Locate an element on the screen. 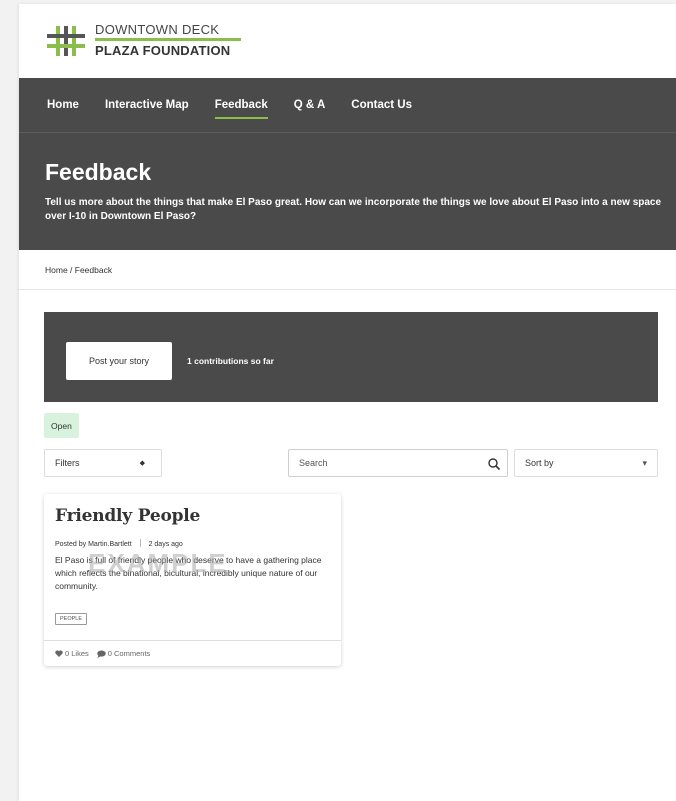  post-time: 2 days ago is located at coordinates (165, 544).